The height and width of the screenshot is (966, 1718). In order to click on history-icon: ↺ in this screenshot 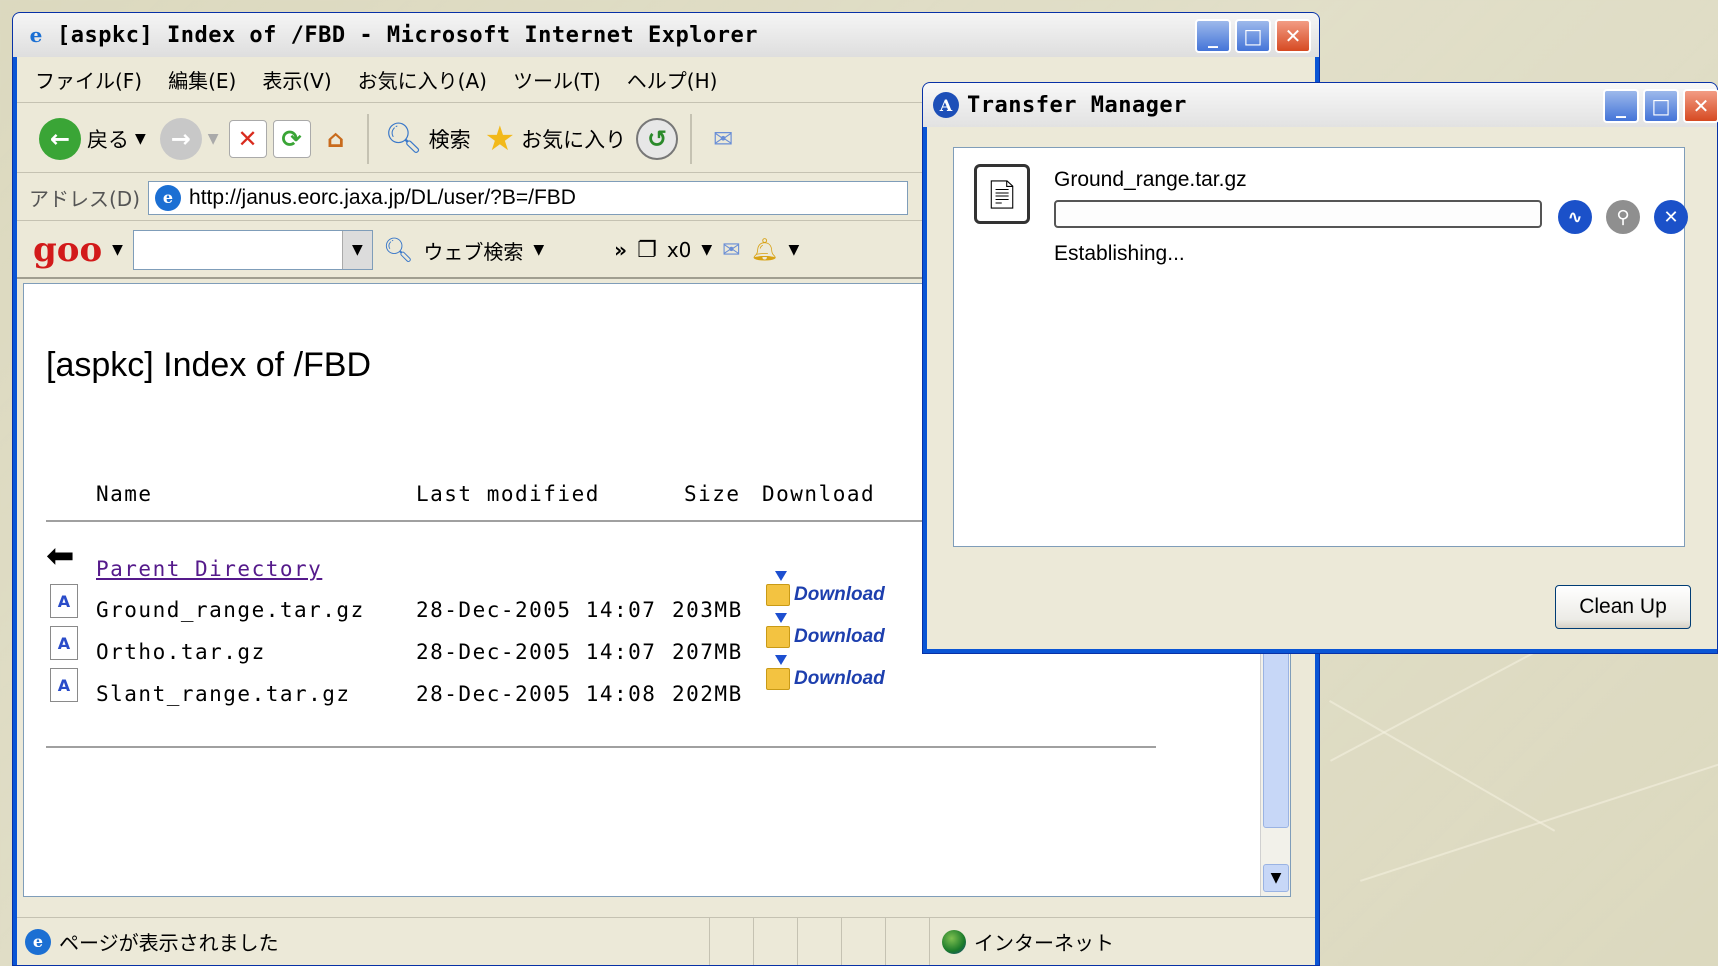, I will do `click(657, 138)`.